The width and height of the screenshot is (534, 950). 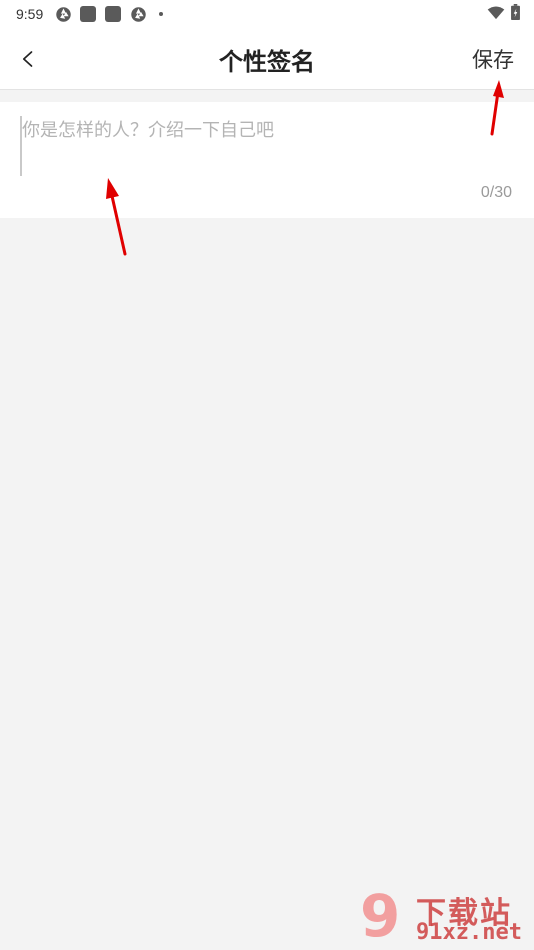 I want to click on status-bar: 9:59, so click(x=267, y=14).